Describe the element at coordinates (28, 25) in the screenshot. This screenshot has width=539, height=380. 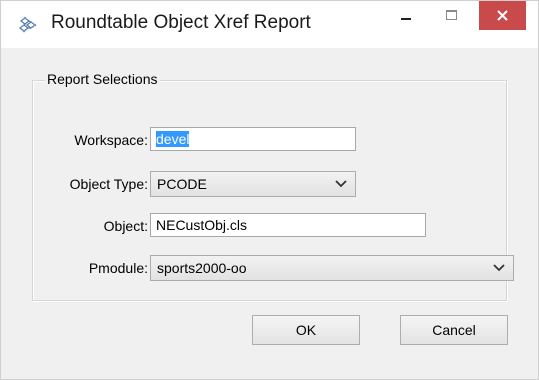
I see `roundtable-app-icon` at that location.